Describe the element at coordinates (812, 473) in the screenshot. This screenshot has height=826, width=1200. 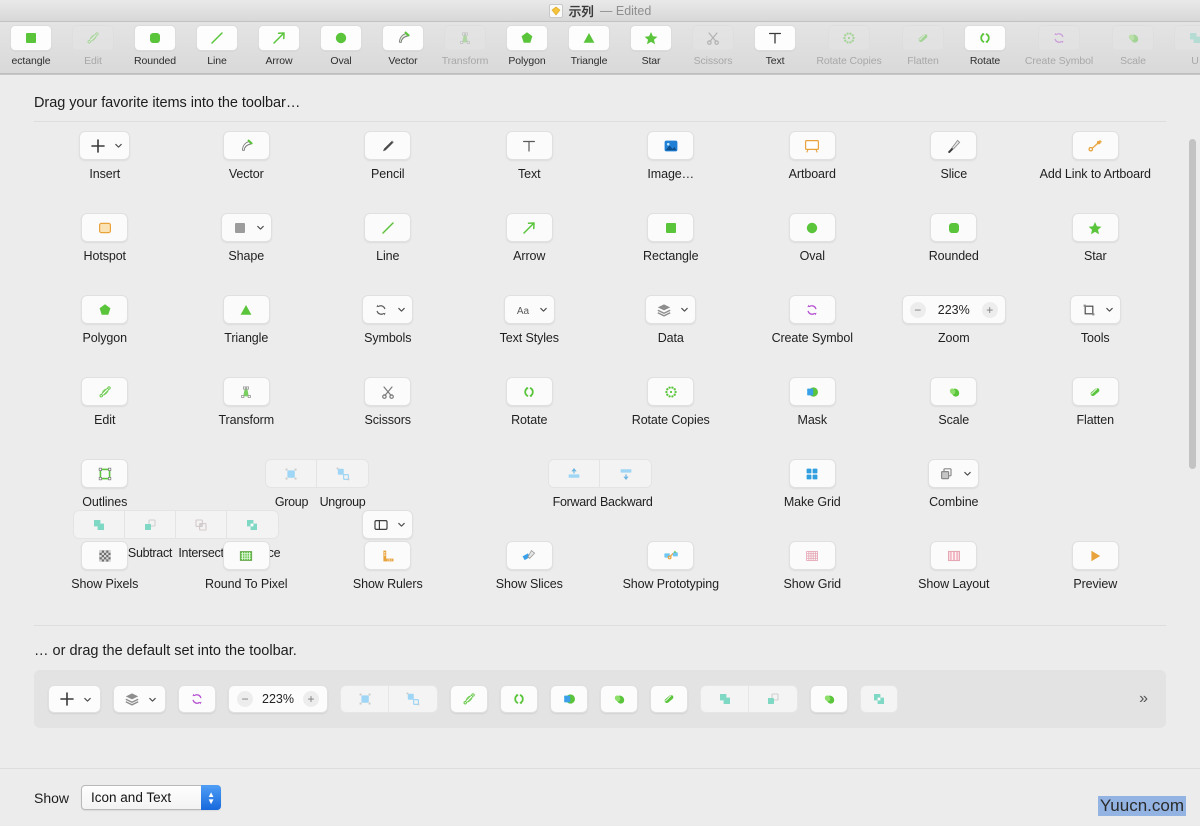
I see `make-grid-icon-chip` at that location.